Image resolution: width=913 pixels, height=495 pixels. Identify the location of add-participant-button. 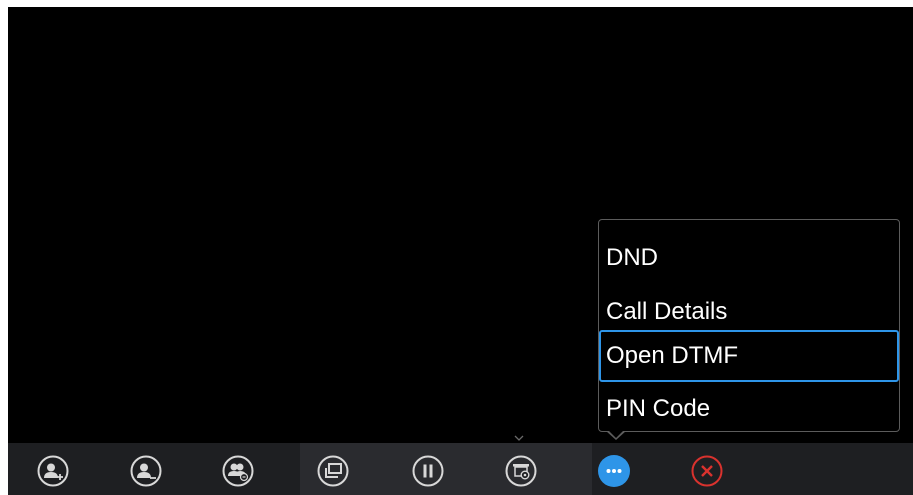
(53, 471).